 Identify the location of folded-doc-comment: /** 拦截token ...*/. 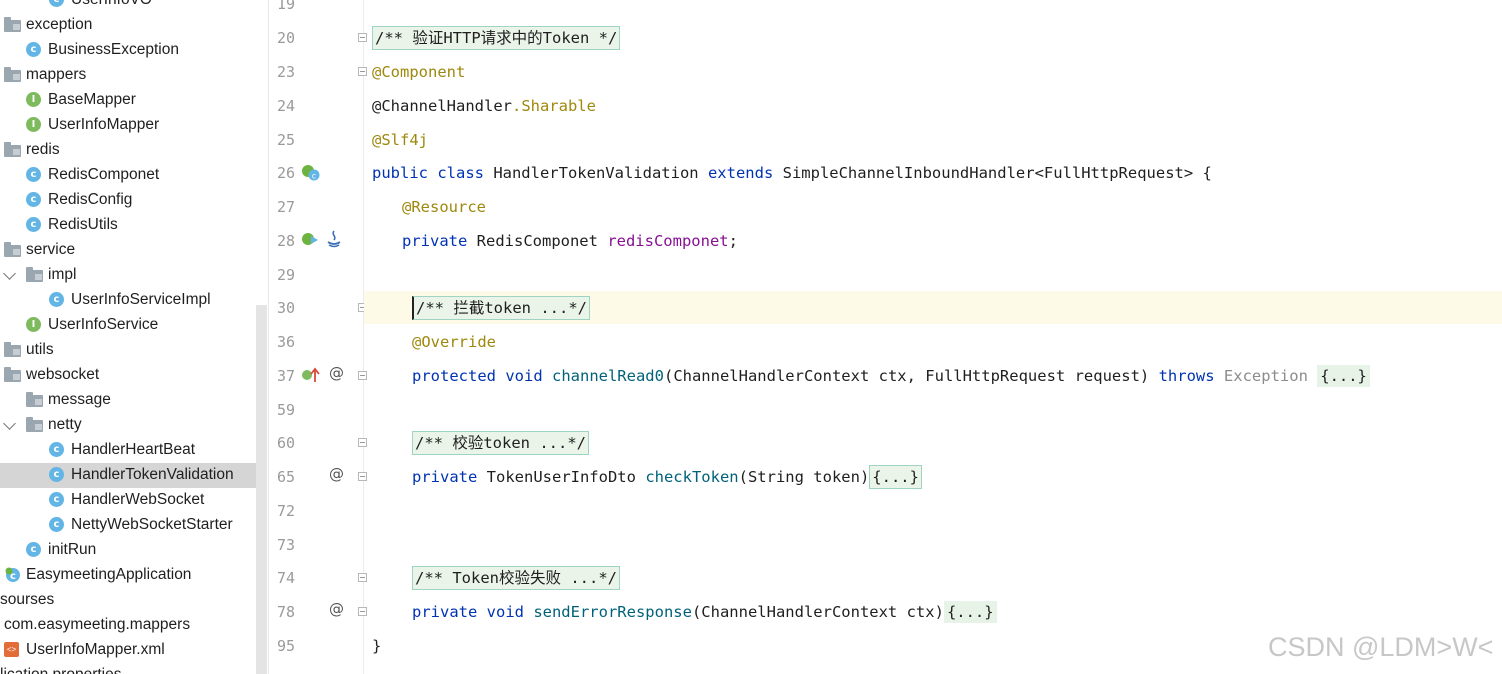
(501, 308).